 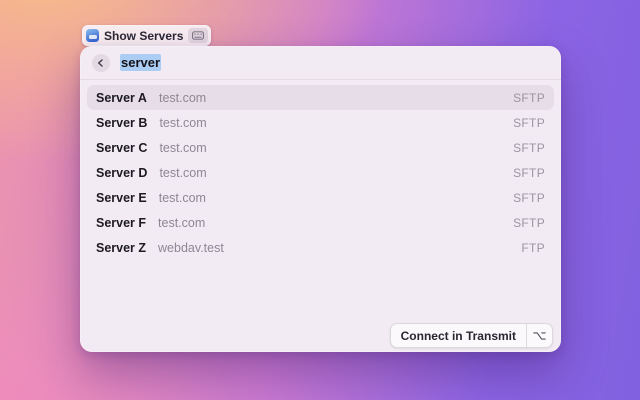 I want to click on search-input-selected-text: server, so click(x=141, y=62).